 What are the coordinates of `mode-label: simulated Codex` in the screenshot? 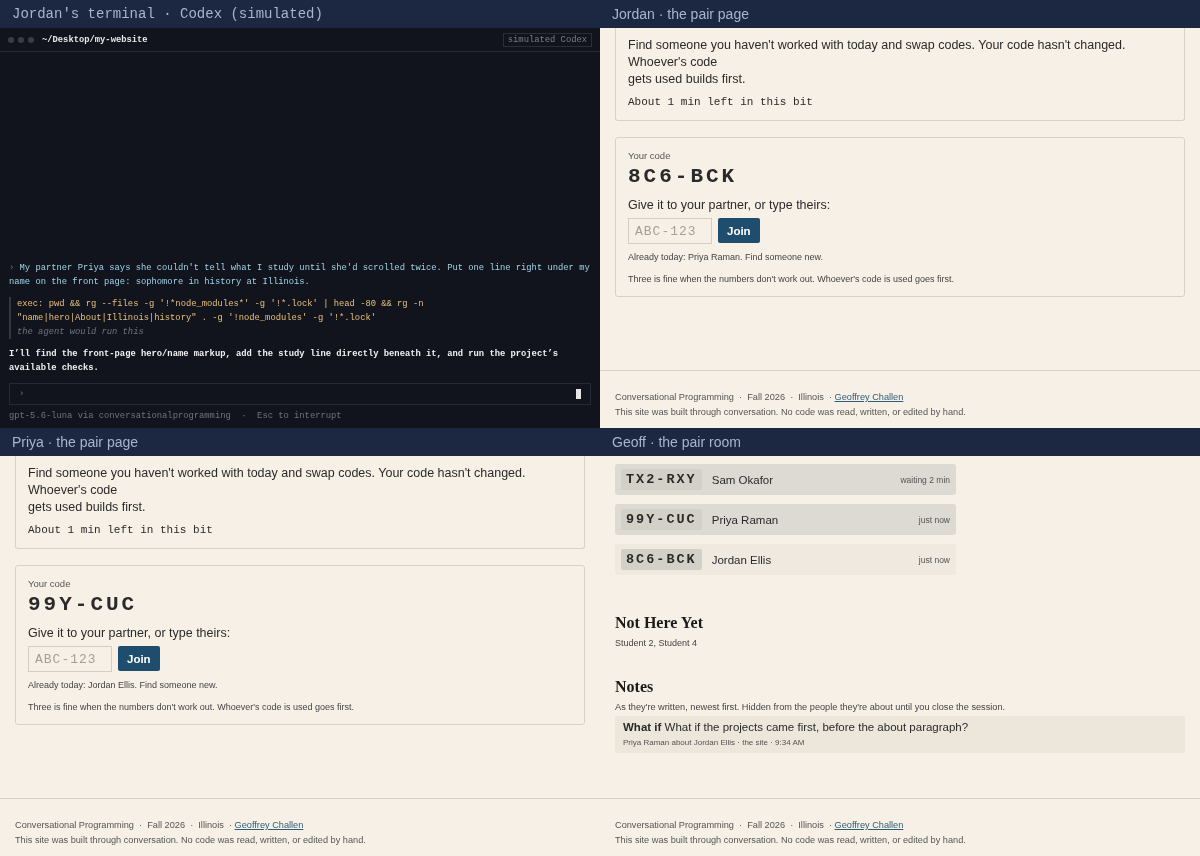 It's located at (547, 39).